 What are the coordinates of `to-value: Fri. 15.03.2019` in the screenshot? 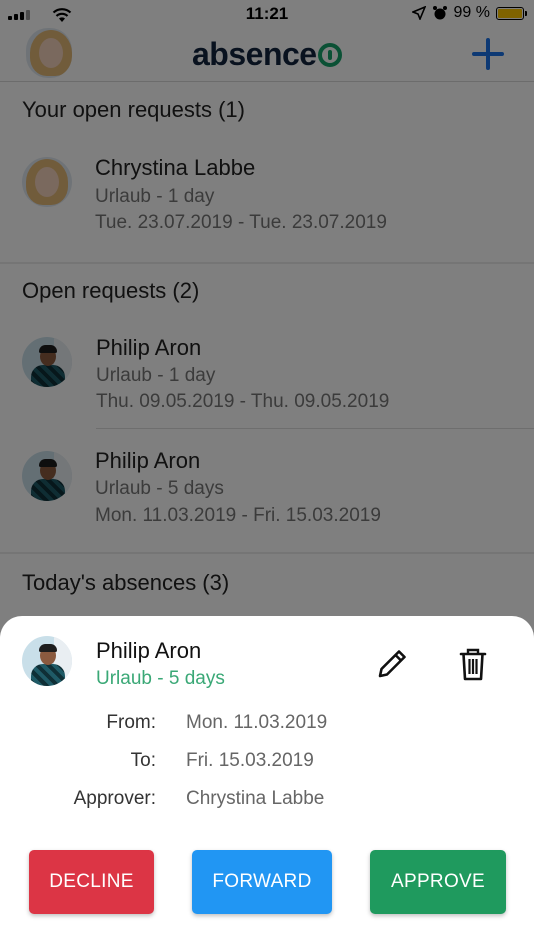 It's located at (250, 760).